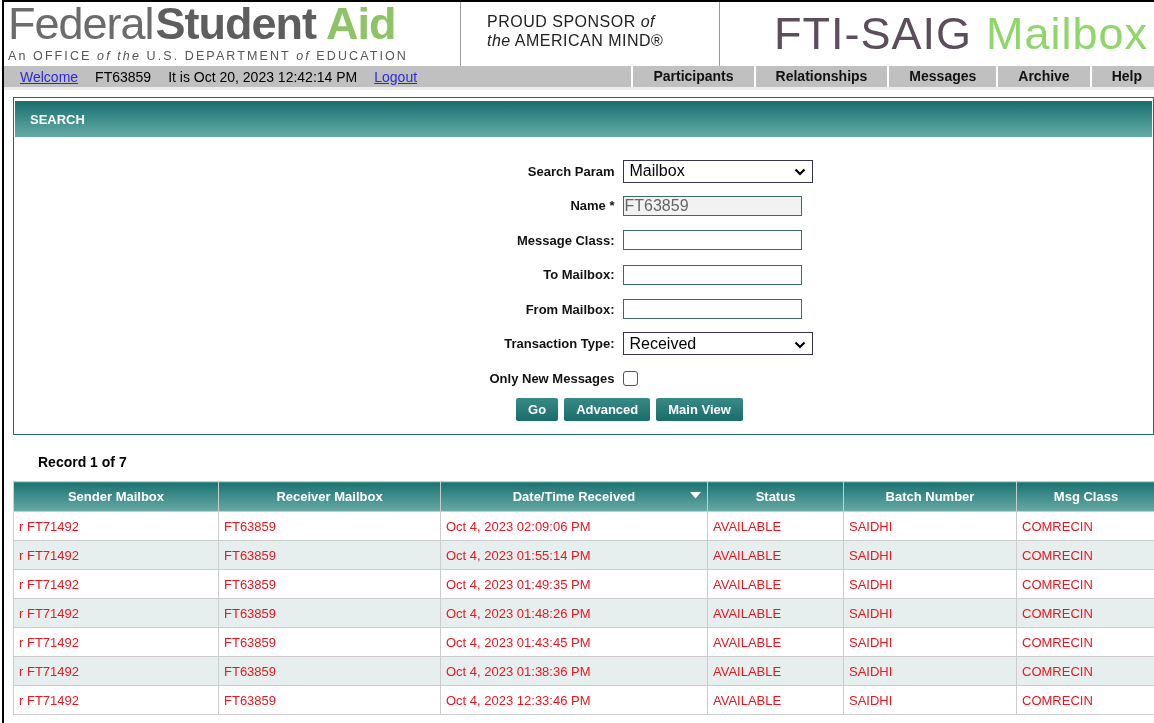 This screenshot has width=1154, height=723. Describe the element at coordinates (574, 496) in the screenshot. I see `column-header: Date/Time Received` at that location.